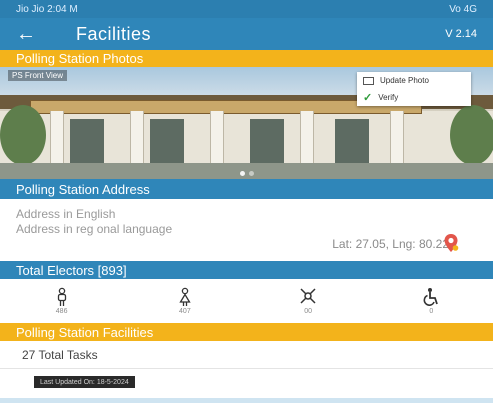  What do you see at coordinates (246, 400) in the screenshot?
I see `bottom-edge` at bounding box center [246, 400].